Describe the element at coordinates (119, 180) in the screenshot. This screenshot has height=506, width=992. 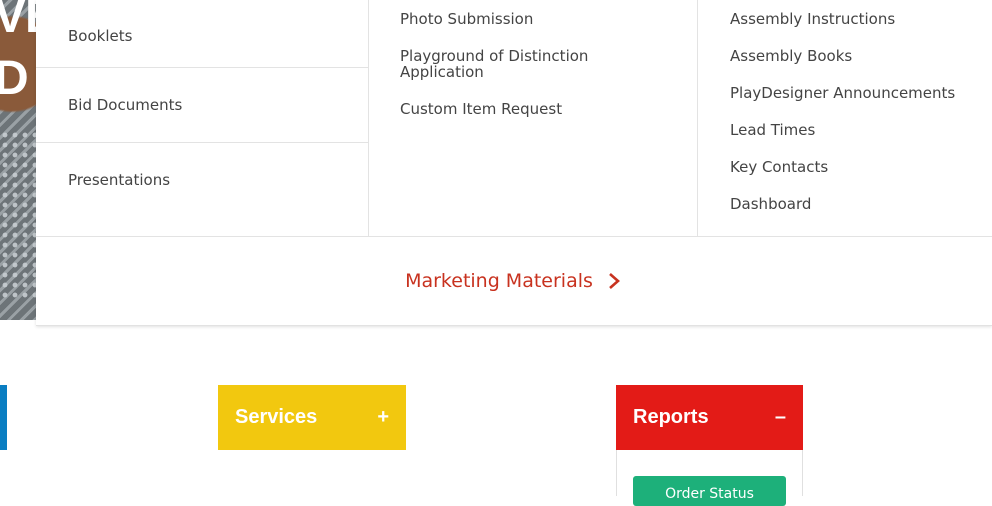
I see `menu-item-label: Presentations` at that location.